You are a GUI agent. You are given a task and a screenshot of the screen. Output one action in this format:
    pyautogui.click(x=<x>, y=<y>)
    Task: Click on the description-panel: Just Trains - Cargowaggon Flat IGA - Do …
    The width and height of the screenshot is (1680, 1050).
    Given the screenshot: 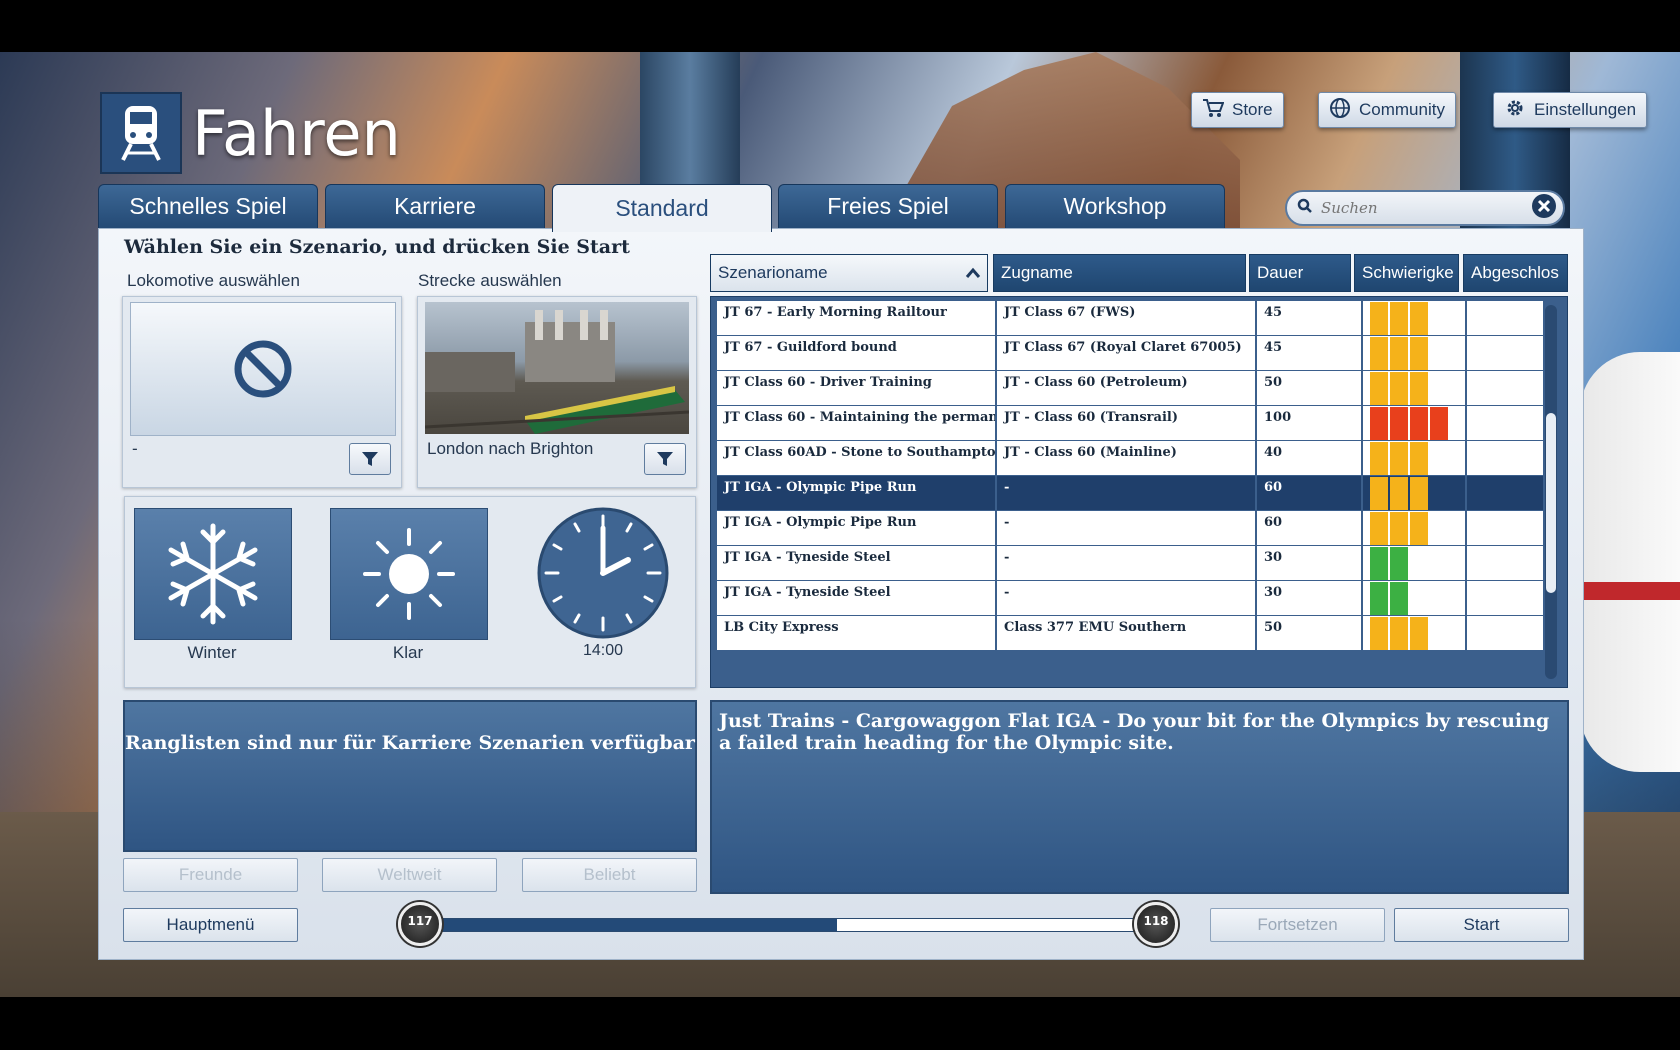 What is the action you would take?
    pyautogui.click(x=1139, y=797)
    